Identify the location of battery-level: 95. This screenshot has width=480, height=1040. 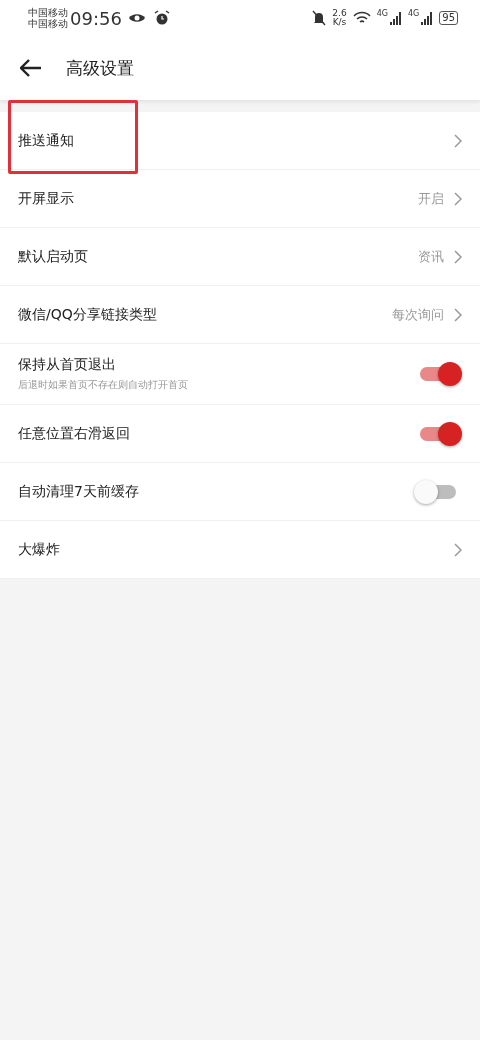
(448, 18).